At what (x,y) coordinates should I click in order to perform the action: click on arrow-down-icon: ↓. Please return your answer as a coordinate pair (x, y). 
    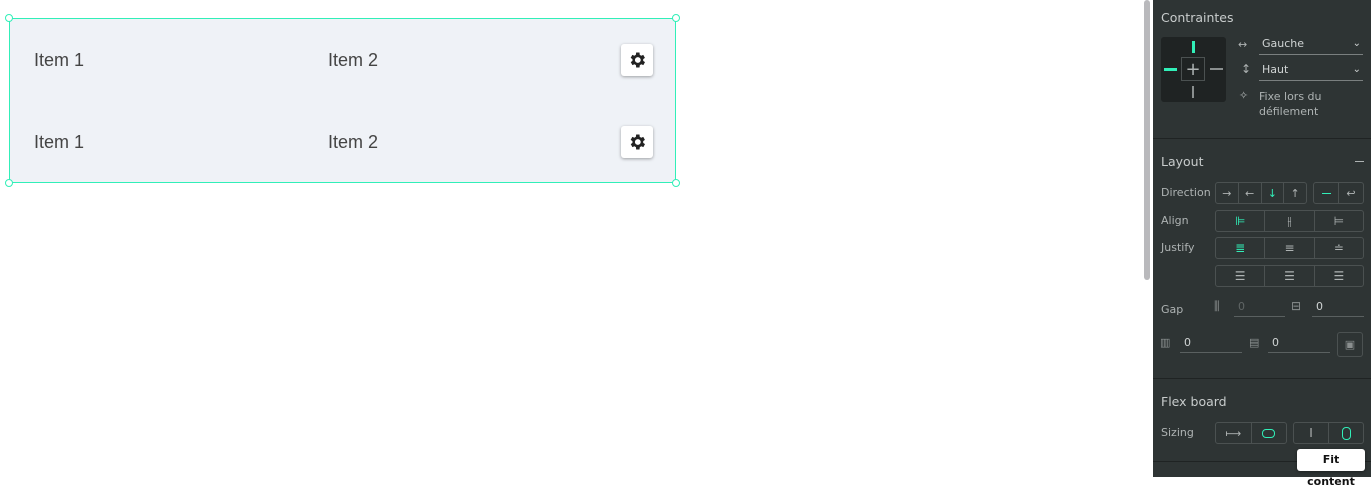
    Looking at the image, I should click on (1272, 193).